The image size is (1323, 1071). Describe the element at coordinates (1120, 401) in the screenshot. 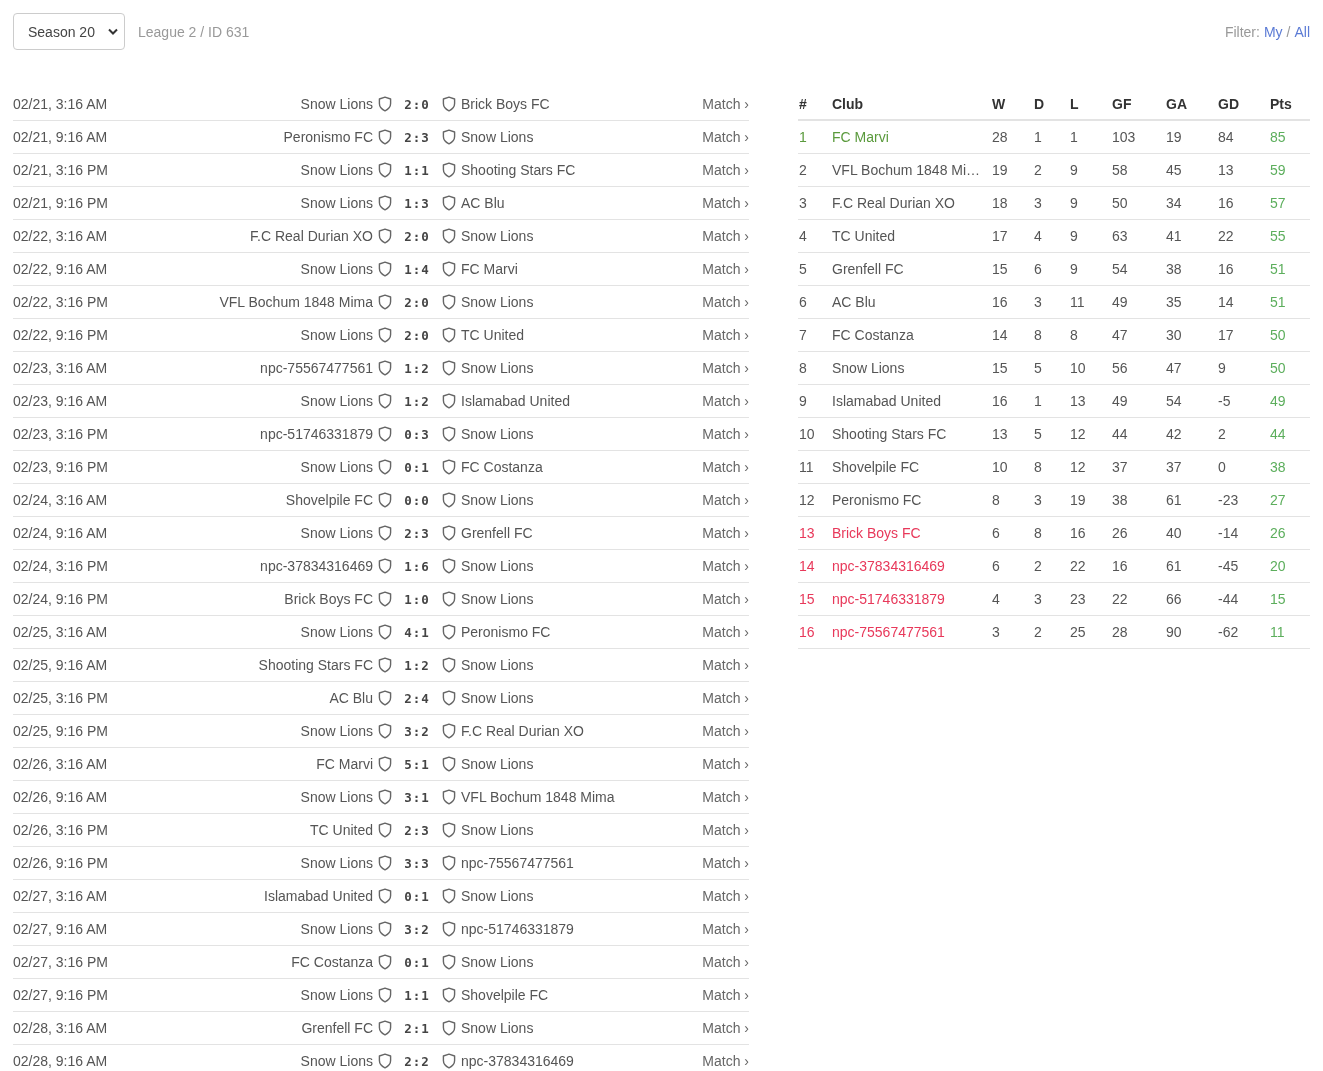

I see `goals-for: 49` at that location.